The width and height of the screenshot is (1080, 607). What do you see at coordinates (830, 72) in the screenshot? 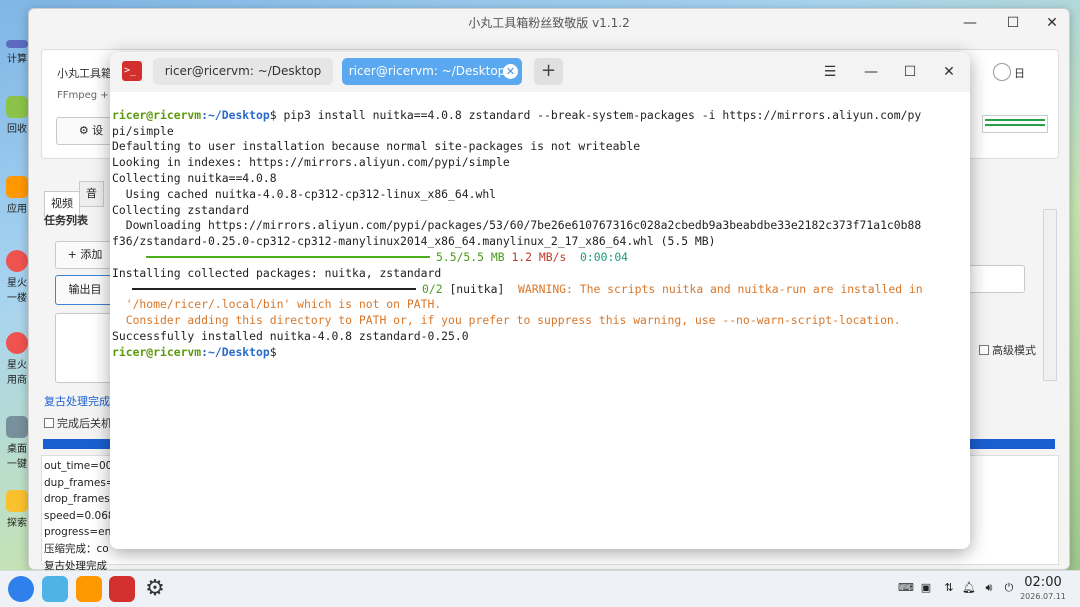
I see `menu-icon: ☰` at bounding box center [830, 72].